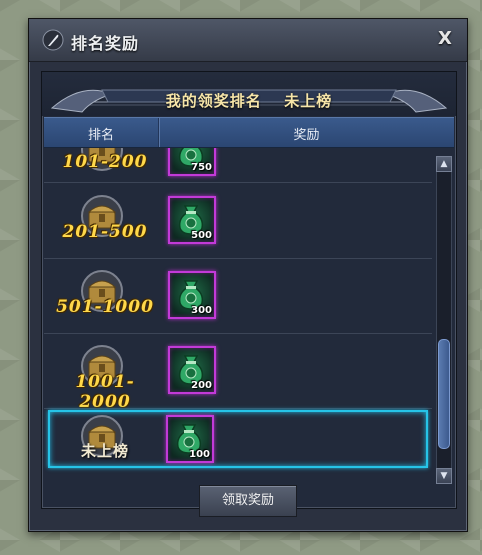 The image size is (482, 555). Describe the element at coordinates (444, 164) in the screenshot. I see `scroll-up-button: ▲` at that location.